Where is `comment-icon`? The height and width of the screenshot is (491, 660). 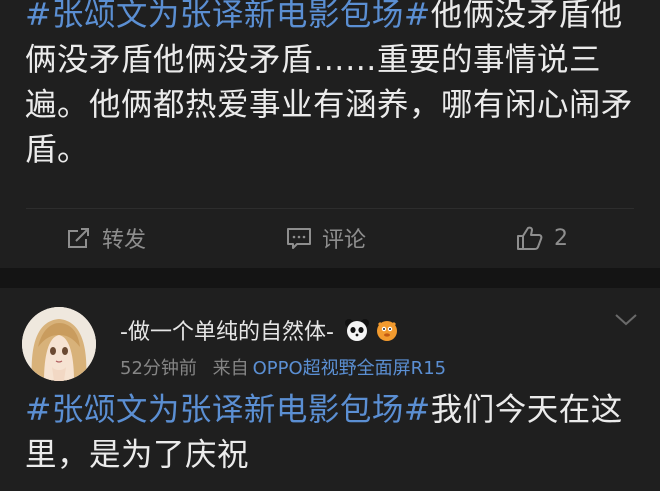
comment-icon is located at coordinates (299, 238).